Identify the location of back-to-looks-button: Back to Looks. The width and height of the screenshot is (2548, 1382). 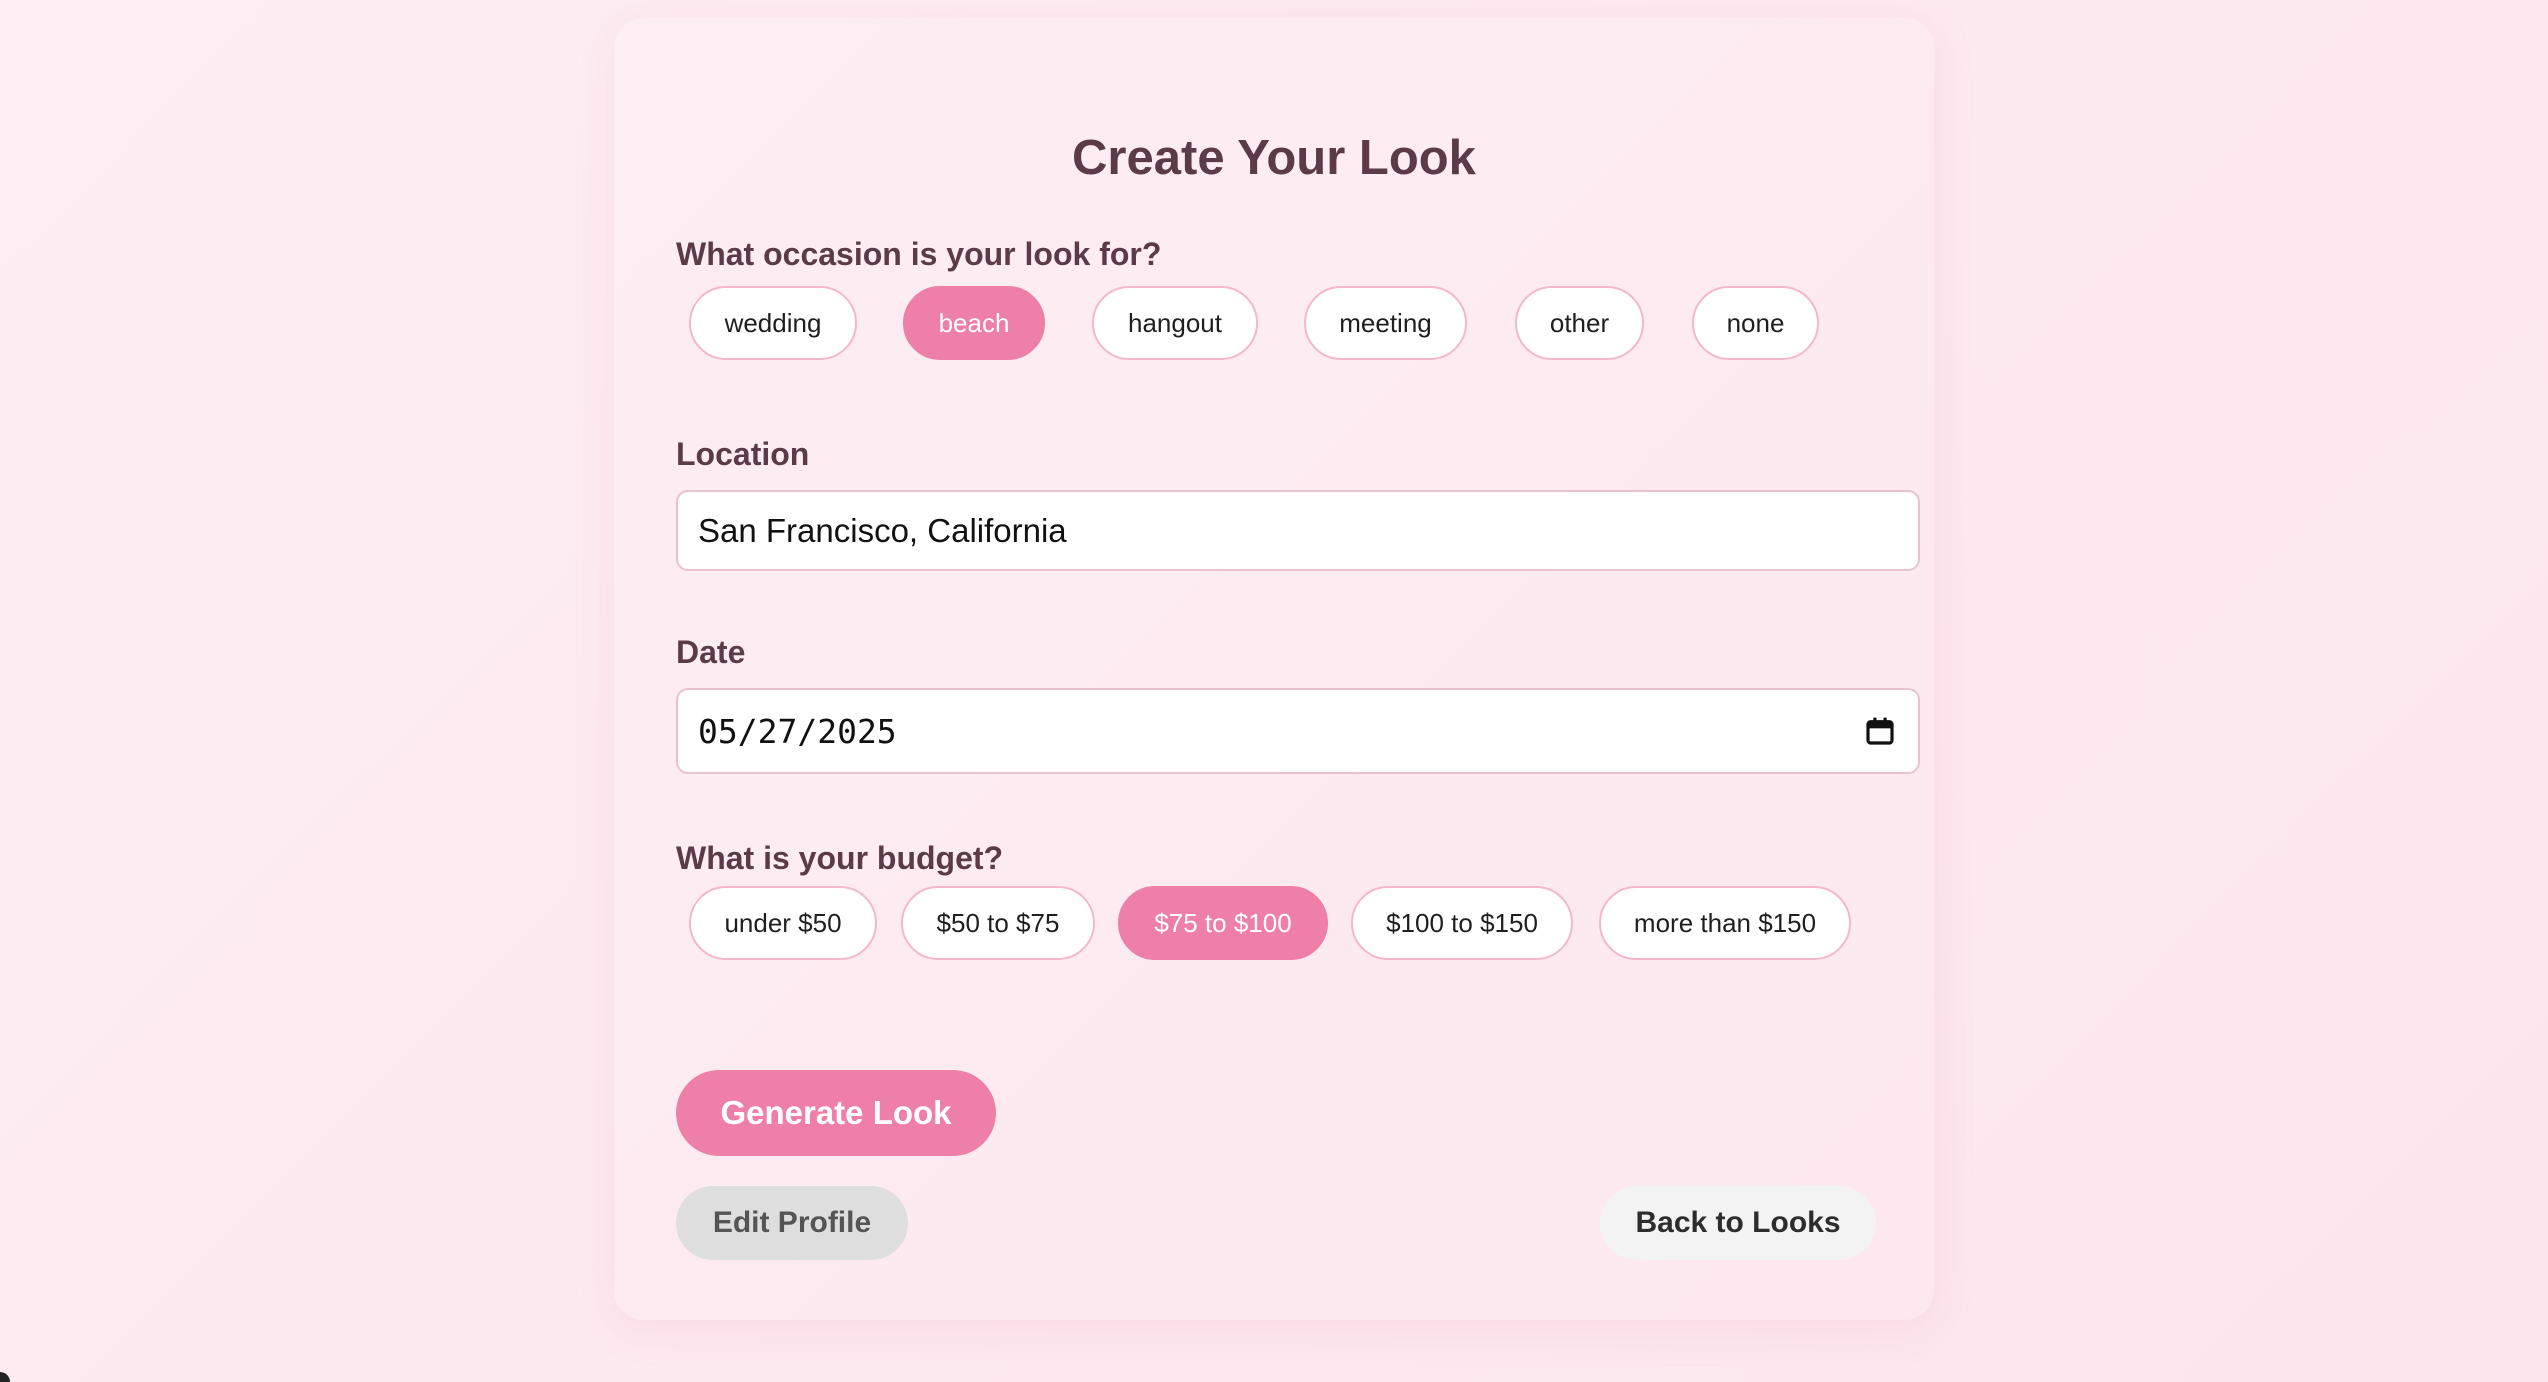
(1738, 1223).